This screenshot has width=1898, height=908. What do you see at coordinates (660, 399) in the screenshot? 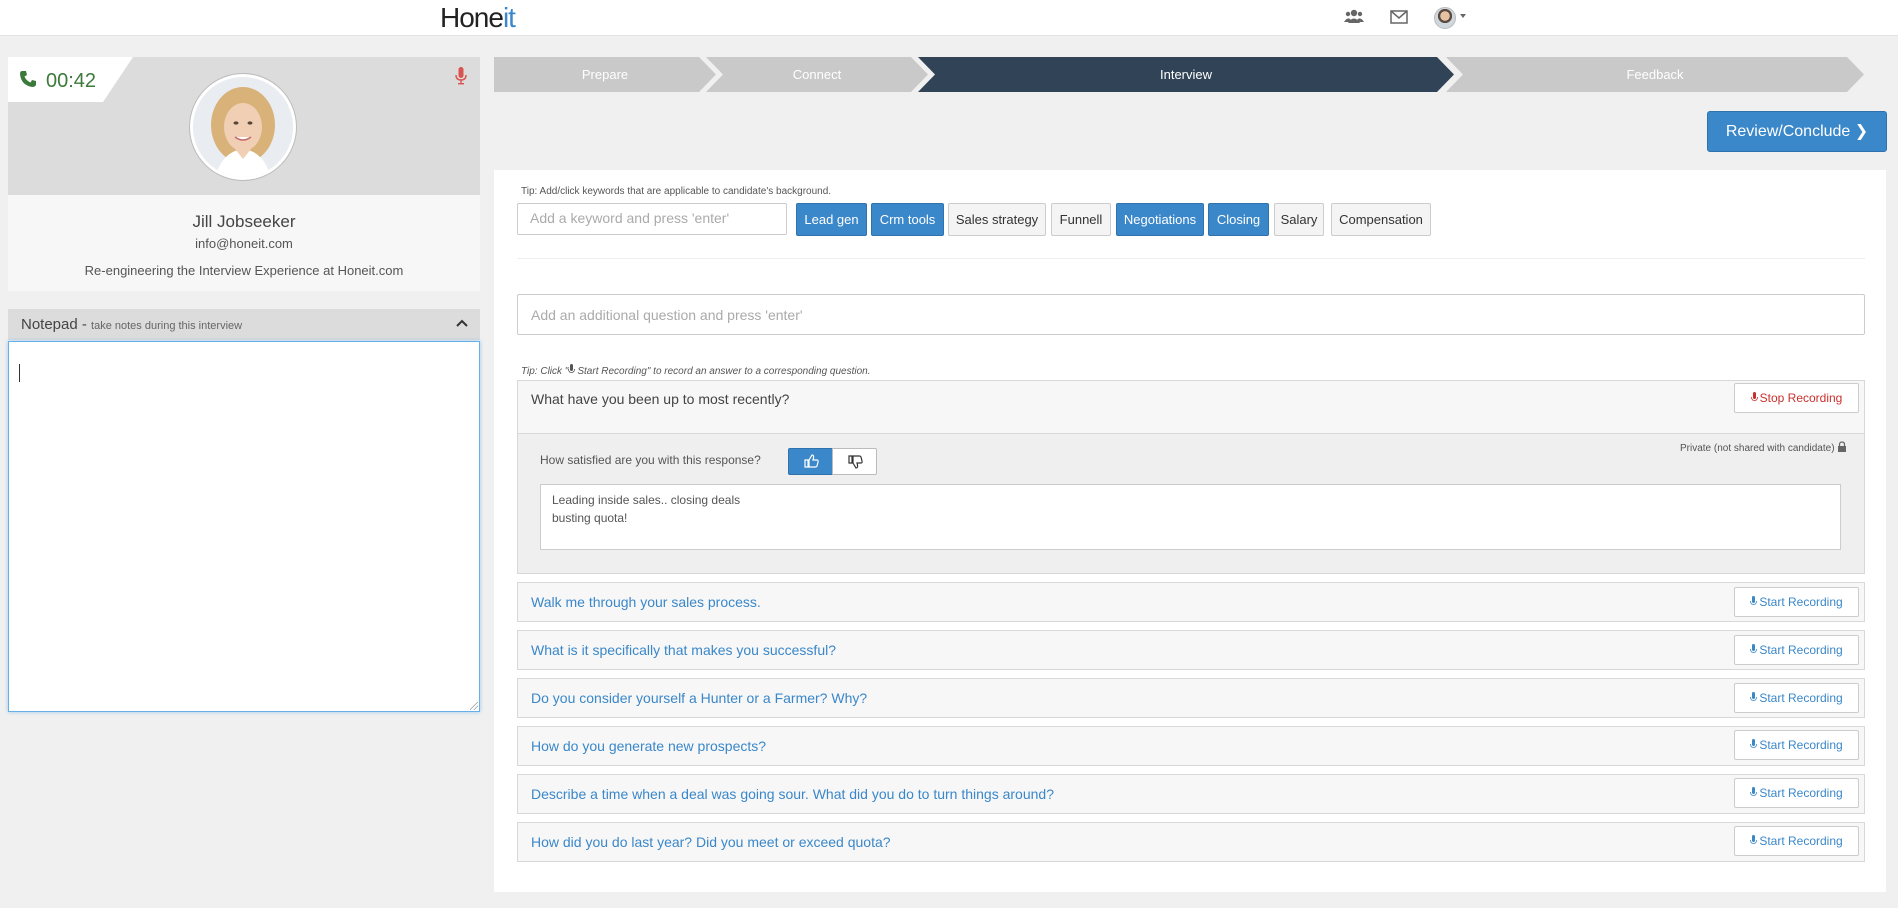
I see `active-question-text: What have you been up to most recently?` at bounding box center [660, 399].